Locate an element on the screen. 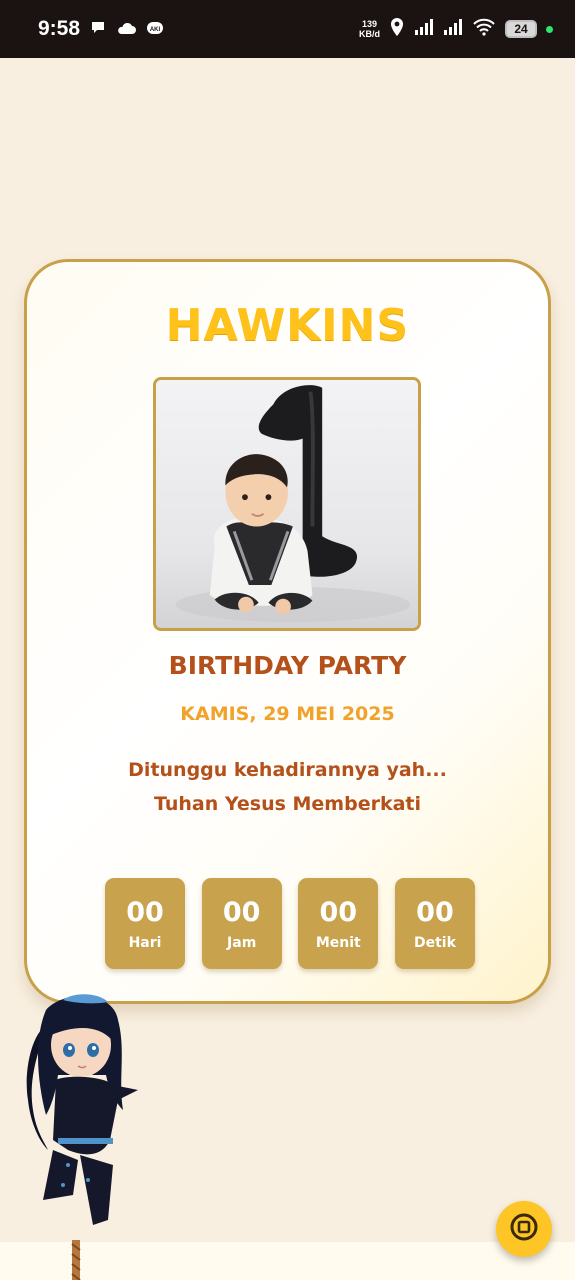  aki-badge-icon: AKI is located at coordinates (155, 29).